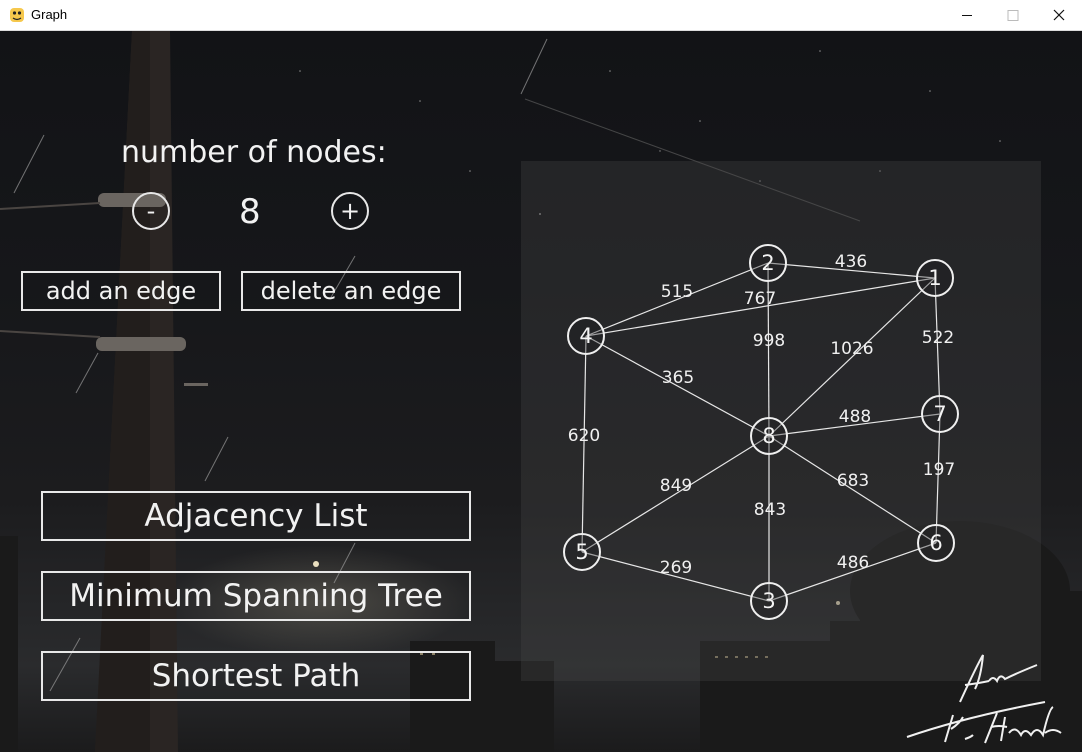 The width and height of the screenshot is (1082, 752). I want to click on adjacency-list-label: Adjacency List, so click(256, 516).